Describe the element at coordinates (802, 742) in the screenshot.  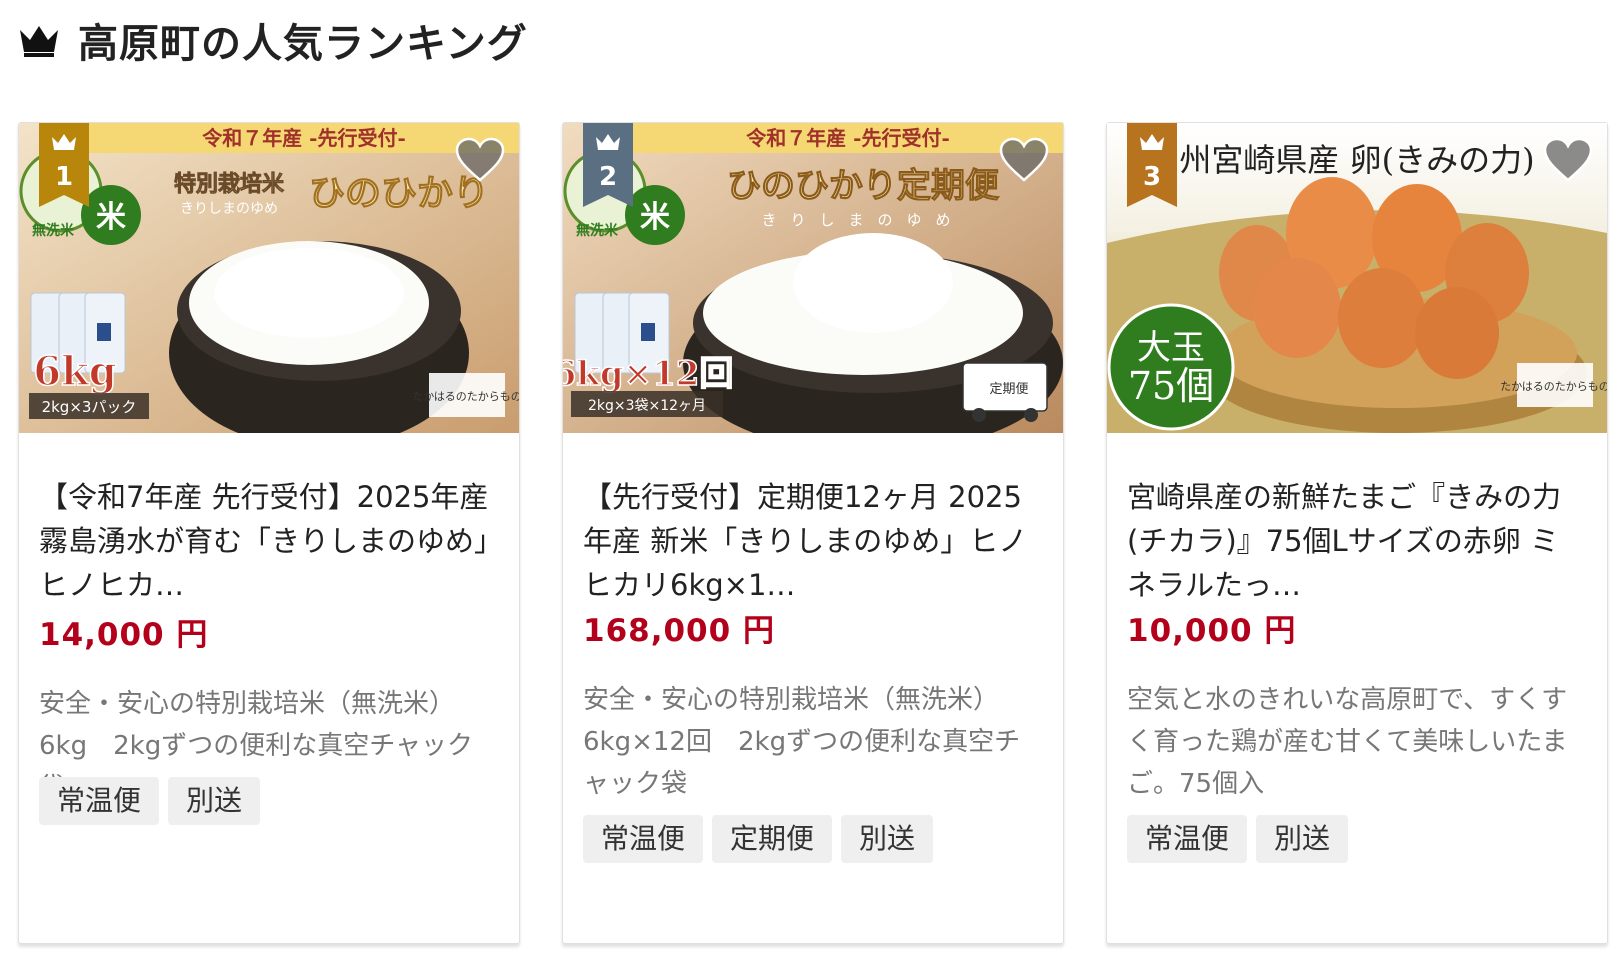
I see `product-description: 安全・安心の特別栽培米（無洗米）6kg×12回 2kgずつの便利な真空チャック袋` at that location.